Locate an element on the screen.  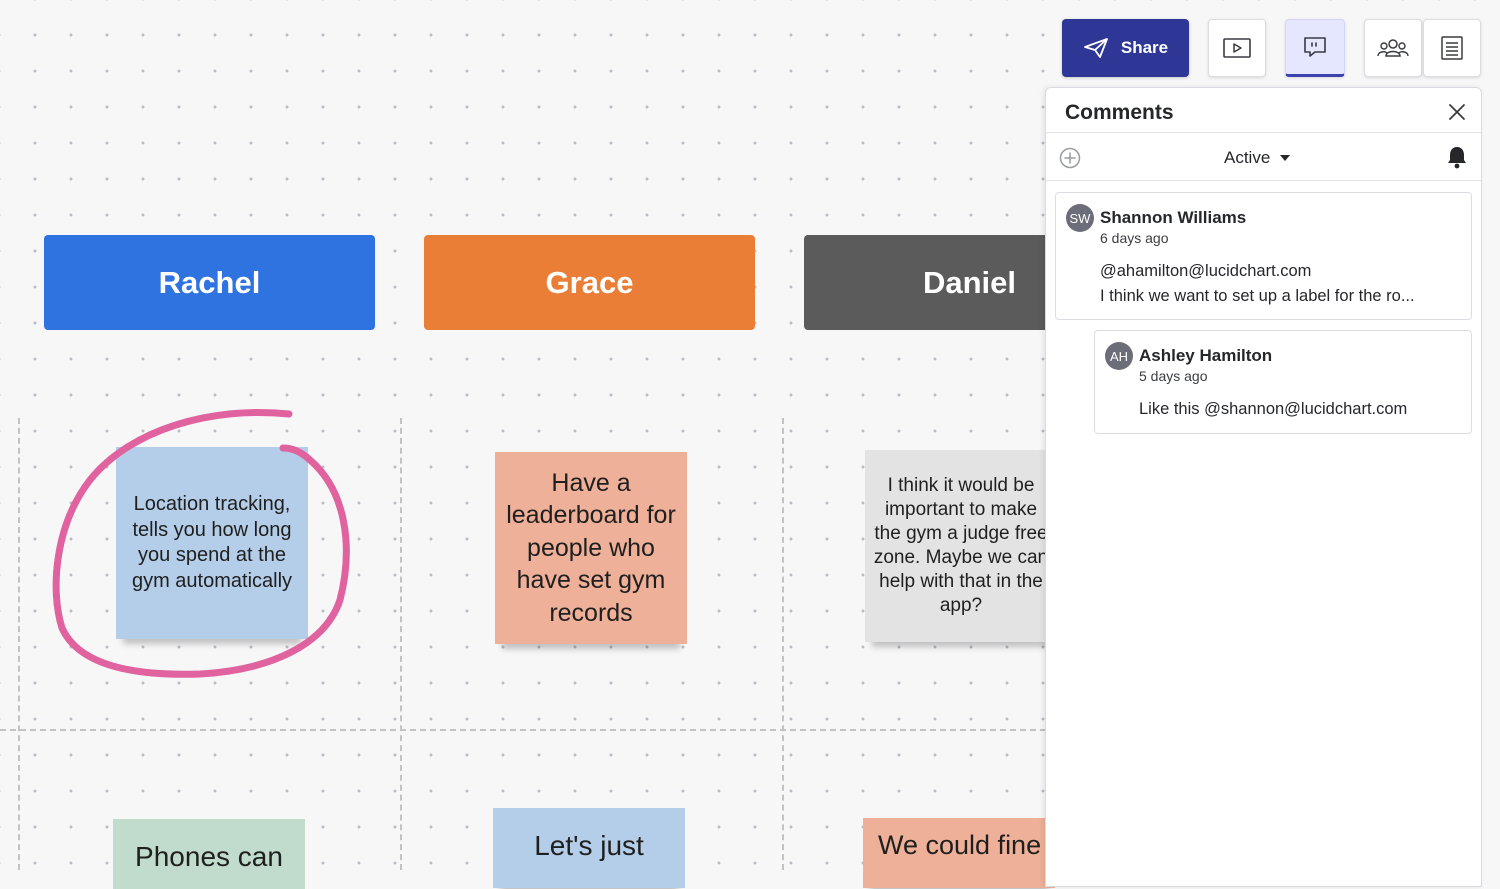
comment-author: Ashley Hamilton is located at coordinates (1206, 355).